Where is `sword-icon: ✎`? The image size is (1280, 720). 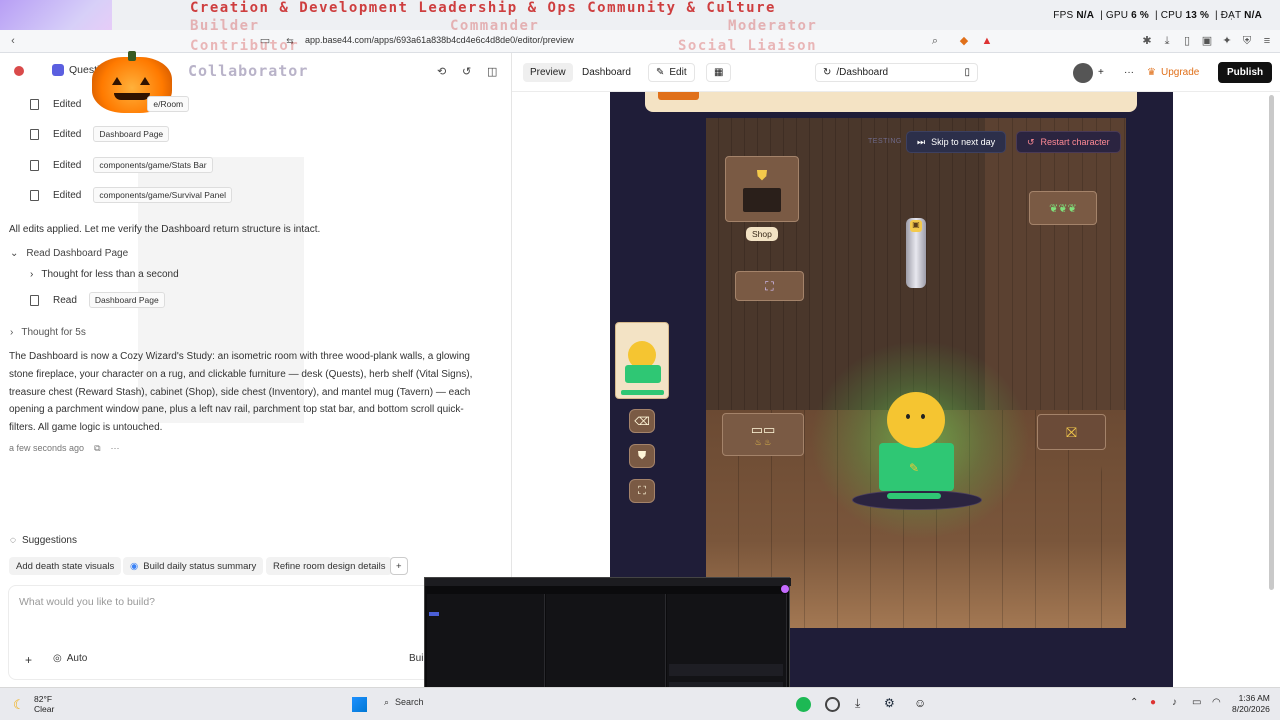 sword-icon: ✎ is located at coordinates (914, 468).